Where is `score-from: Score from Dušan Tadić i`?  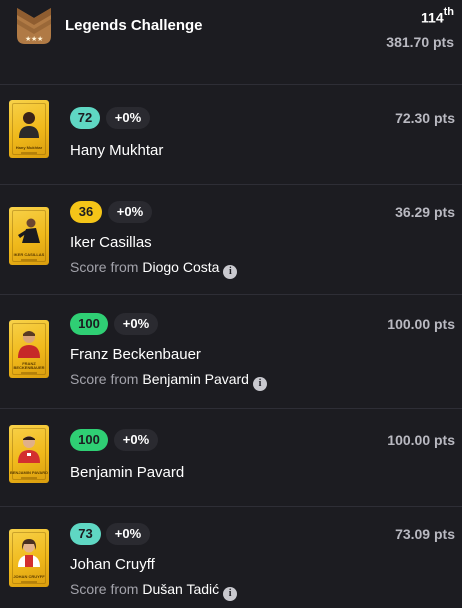 score-from: Score from Dušan Tadić i is located at coordinates (154, 591).